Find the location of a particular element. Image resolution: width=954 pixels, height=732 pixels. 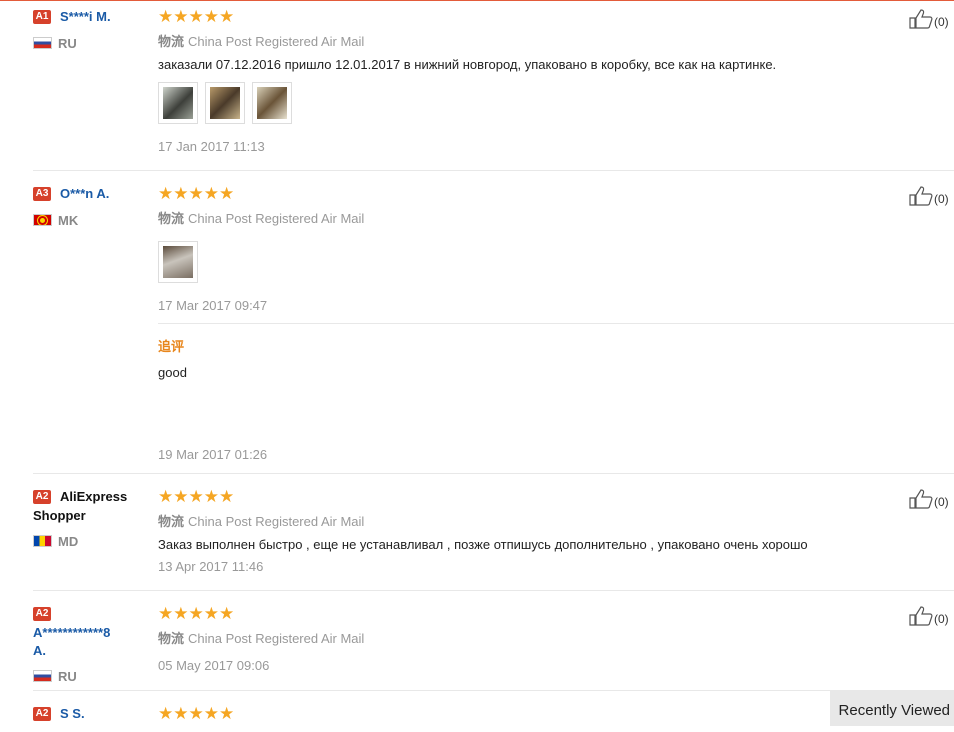

additional-feedback-label: 追评 is located at coordinates (171, 346).